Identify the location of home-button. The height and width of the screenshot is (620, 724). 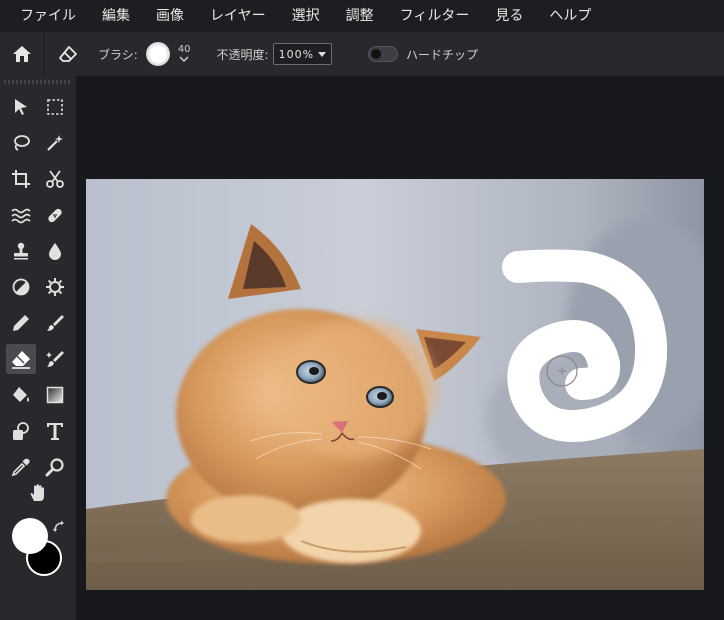
(22, 54).